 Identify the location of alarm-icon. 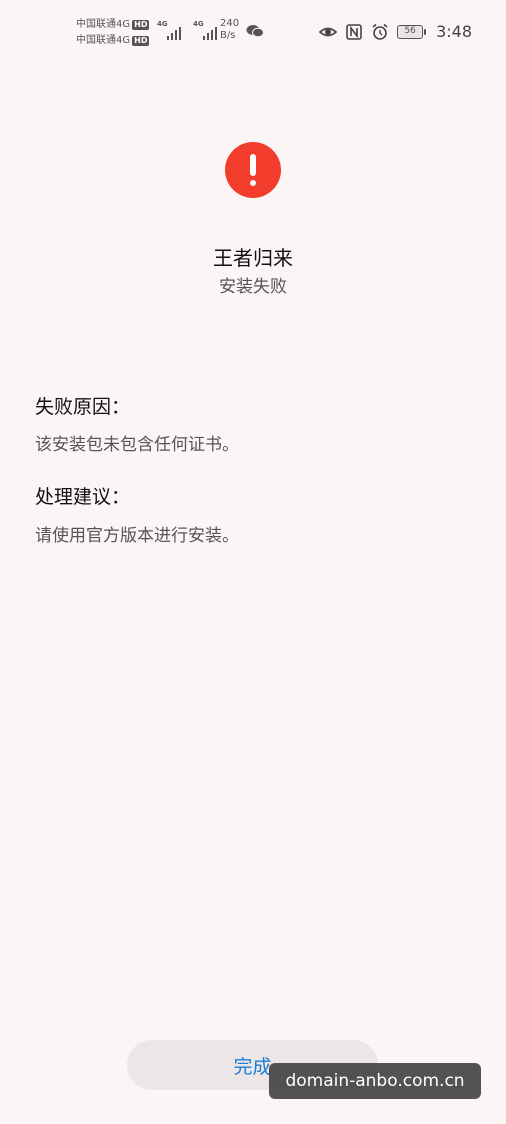
(380, 31).